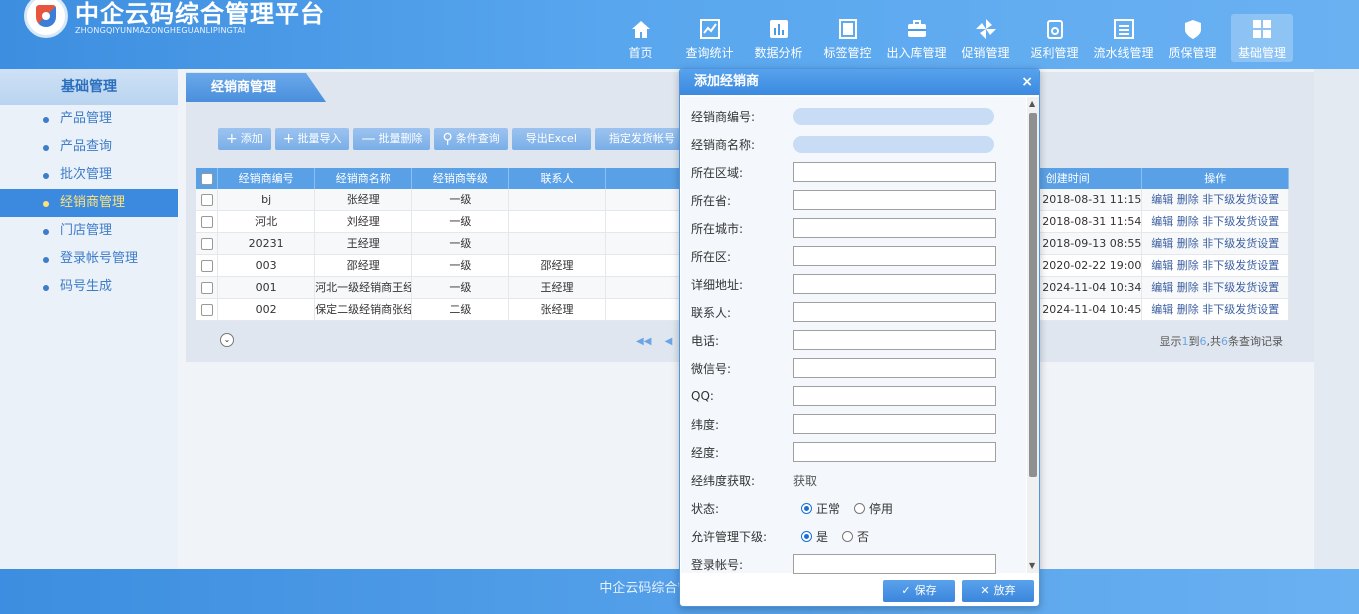 The height and width of the screenshot is (614, 1359). I want to click on nav-item-2: 数据分析, so click(778, 38).